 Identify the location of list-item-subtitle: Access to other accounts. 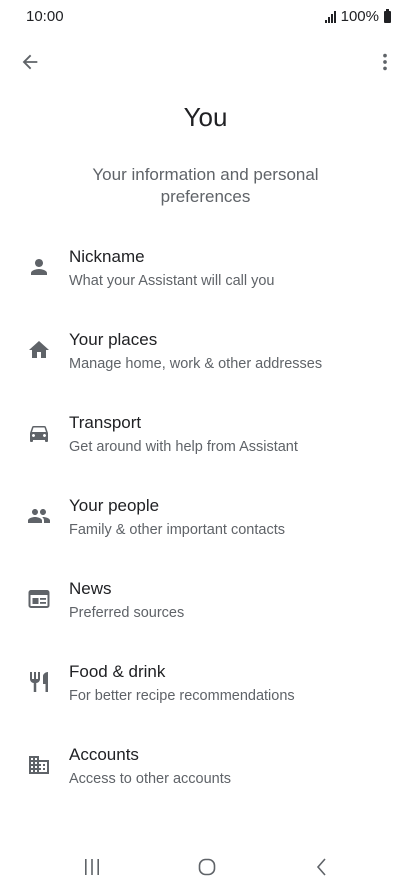
(150, 779).